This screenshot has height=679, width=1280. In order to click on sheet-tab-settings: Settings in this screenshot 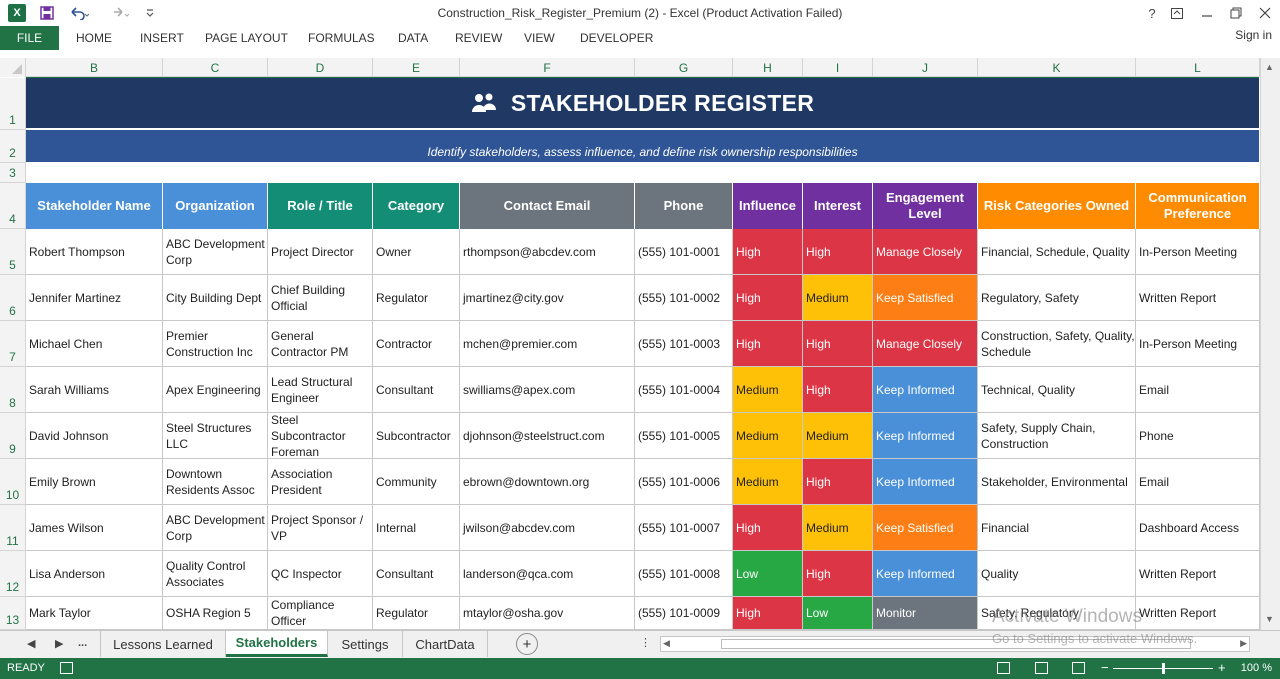, I will do `click(365, 644)`.